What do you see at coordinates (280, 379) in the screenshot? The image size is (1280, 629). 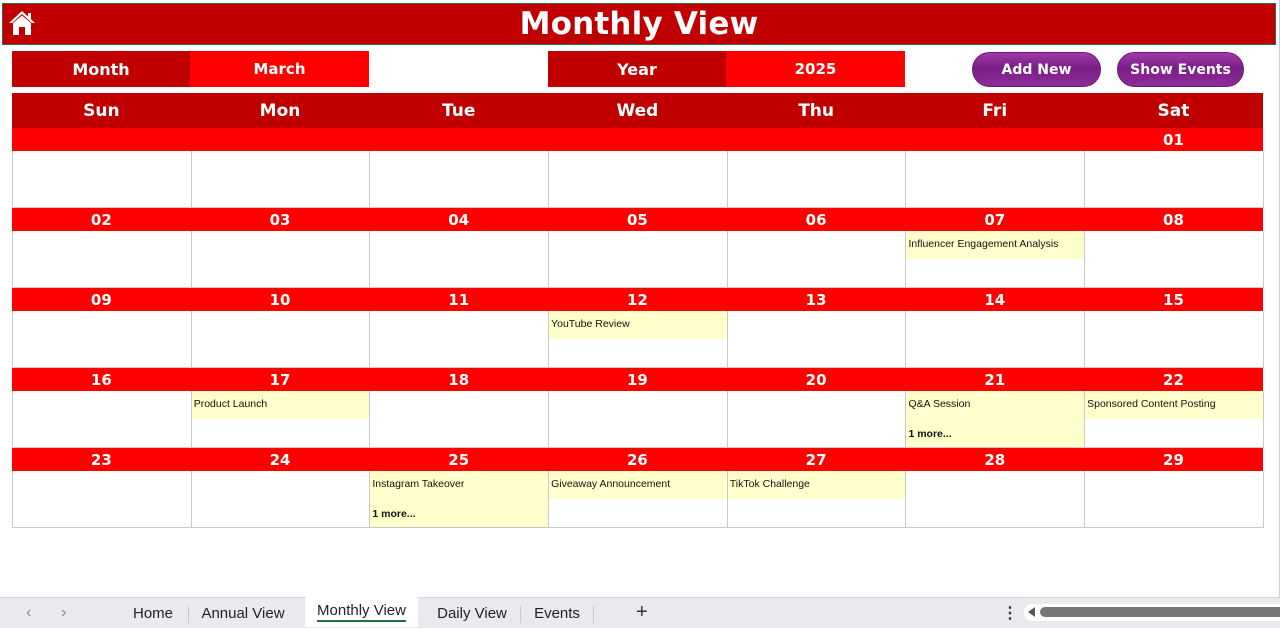 I see `date-number: 17` at bounding box center [280, 379].